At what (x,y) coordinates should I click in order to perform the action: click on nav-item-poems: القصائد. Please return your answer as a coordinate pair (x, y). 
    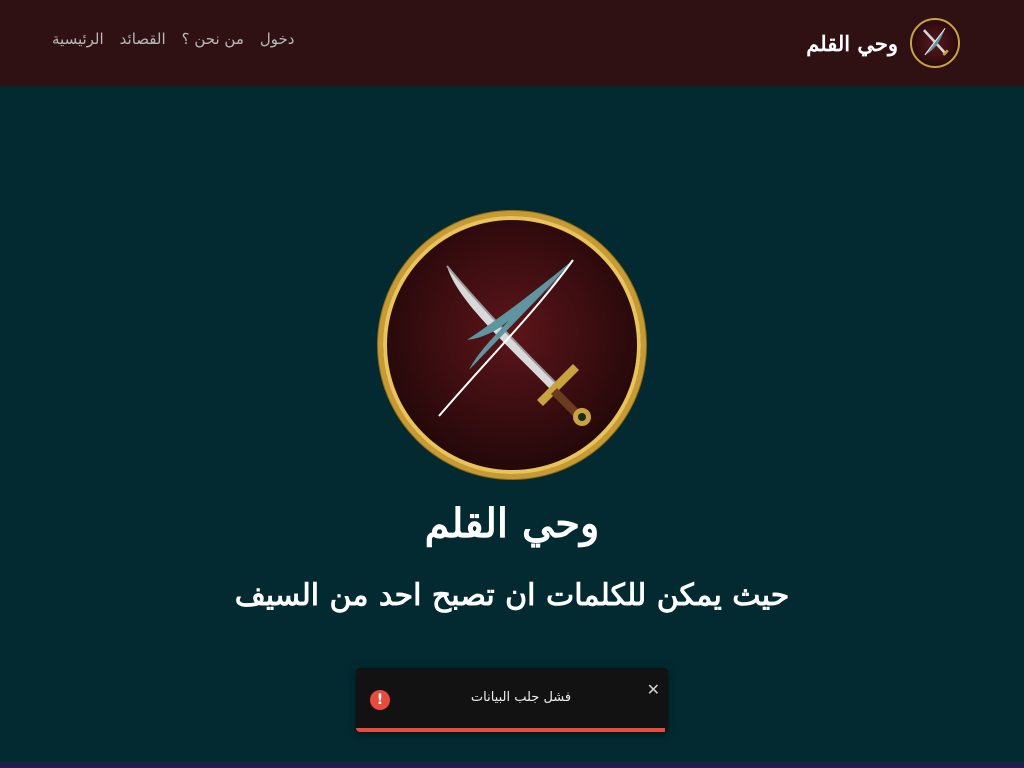
    Looking at the image, I should click on (143, 39).